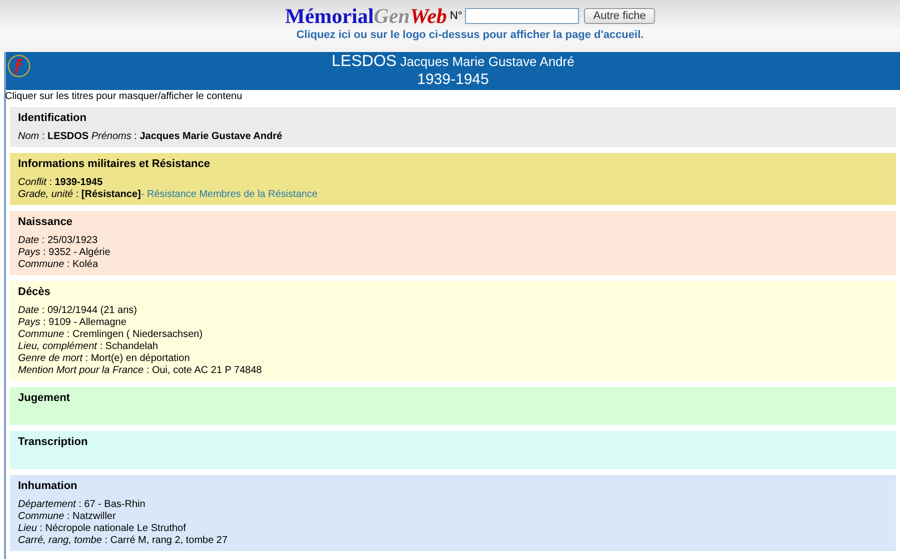  What do you see at coordinates (59, 265) in the screenshot?
I see `field-line: Commune : Koléa` at bounding box center [59, 265].